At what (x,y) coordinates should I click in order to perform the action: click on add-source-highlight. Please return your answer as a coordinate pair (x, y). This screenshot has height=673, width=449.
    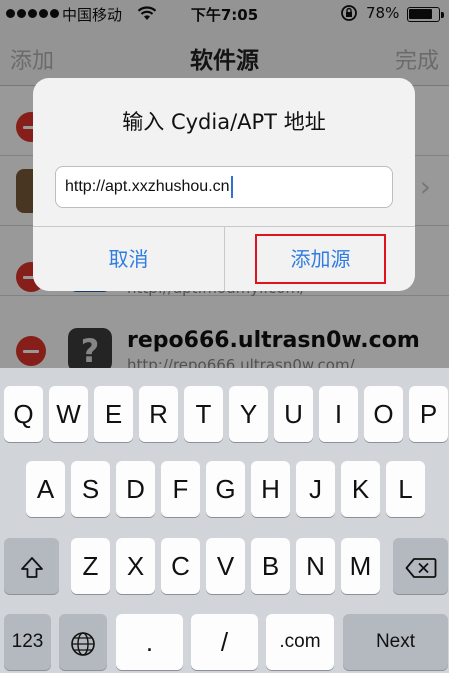
    Looking at the image, I should click on (320, 259).